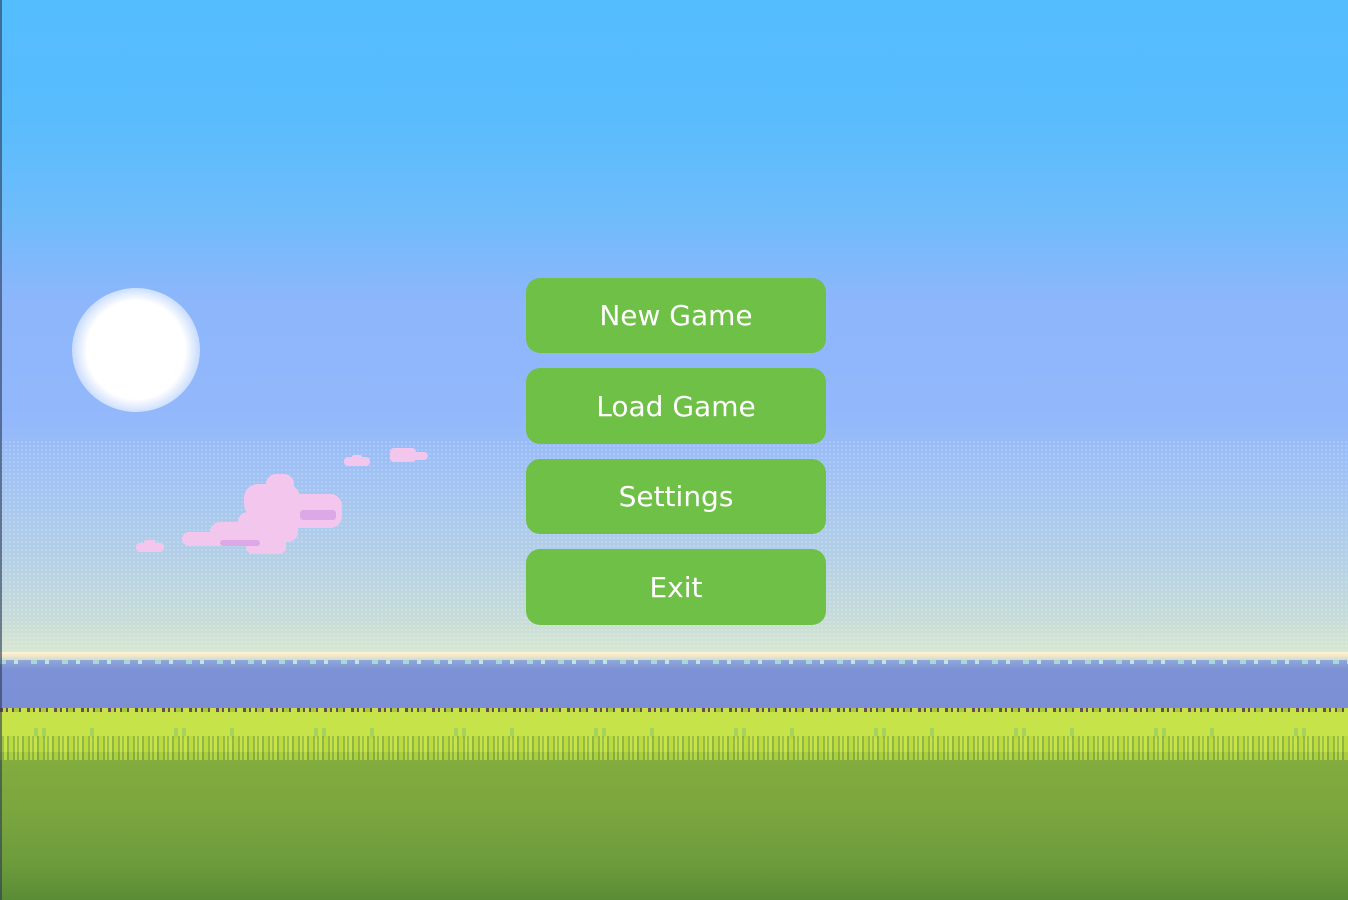 Image resolution: width=1348 pixels, height=900 pixels. What do you see at coordinates (676, 315) in the screenshot?
I see `new-game-button: New Game` at bounding box center [676, 315].